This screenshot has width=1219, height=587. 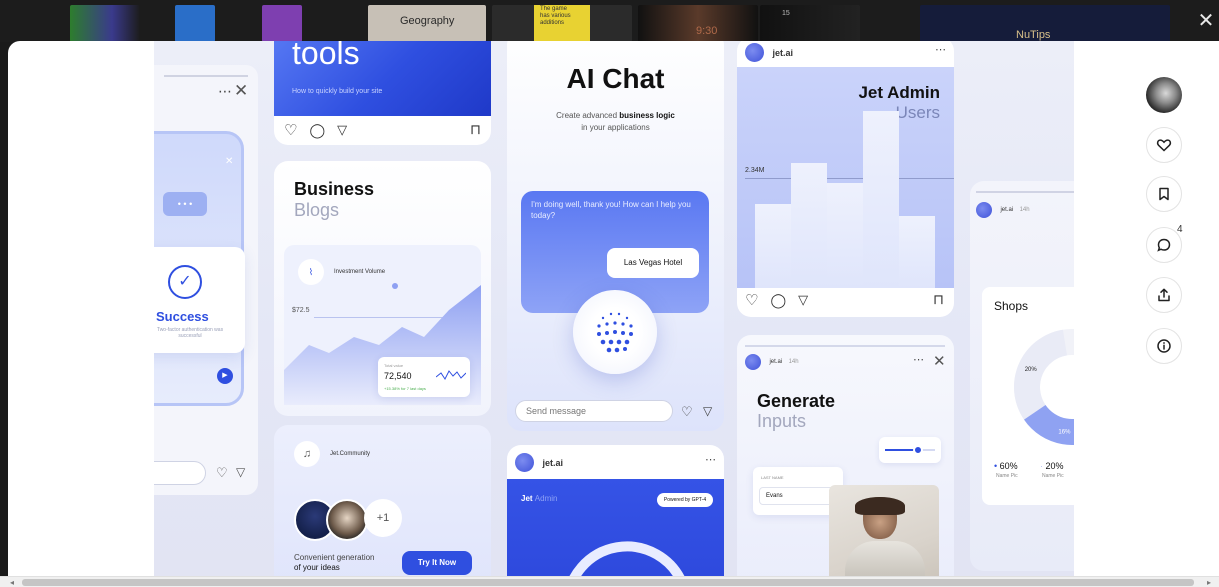 I want to click on ai-orb, so click(x=615, y=332).